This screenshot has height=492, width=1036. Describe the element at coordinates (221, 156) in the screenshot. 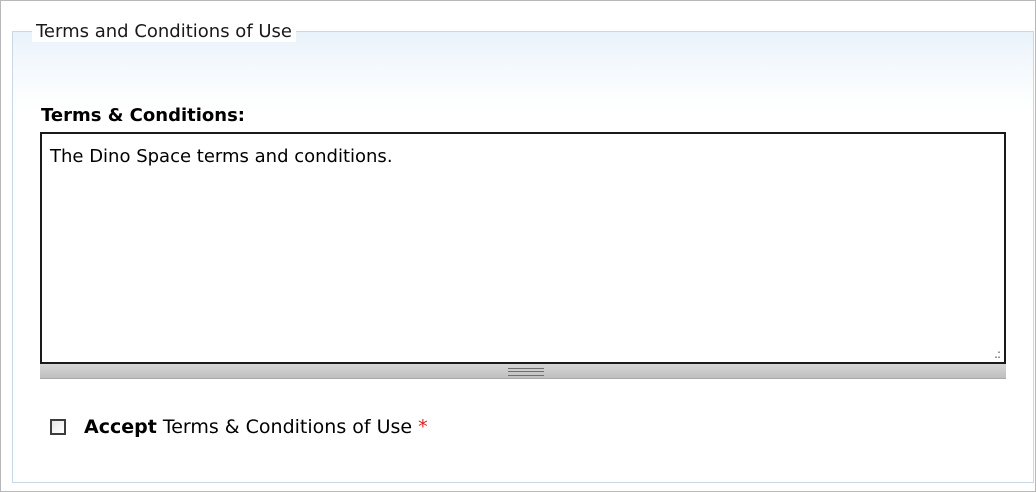

I see `terms-textarea-value: The Dino Space terms and conditions.` at that location.